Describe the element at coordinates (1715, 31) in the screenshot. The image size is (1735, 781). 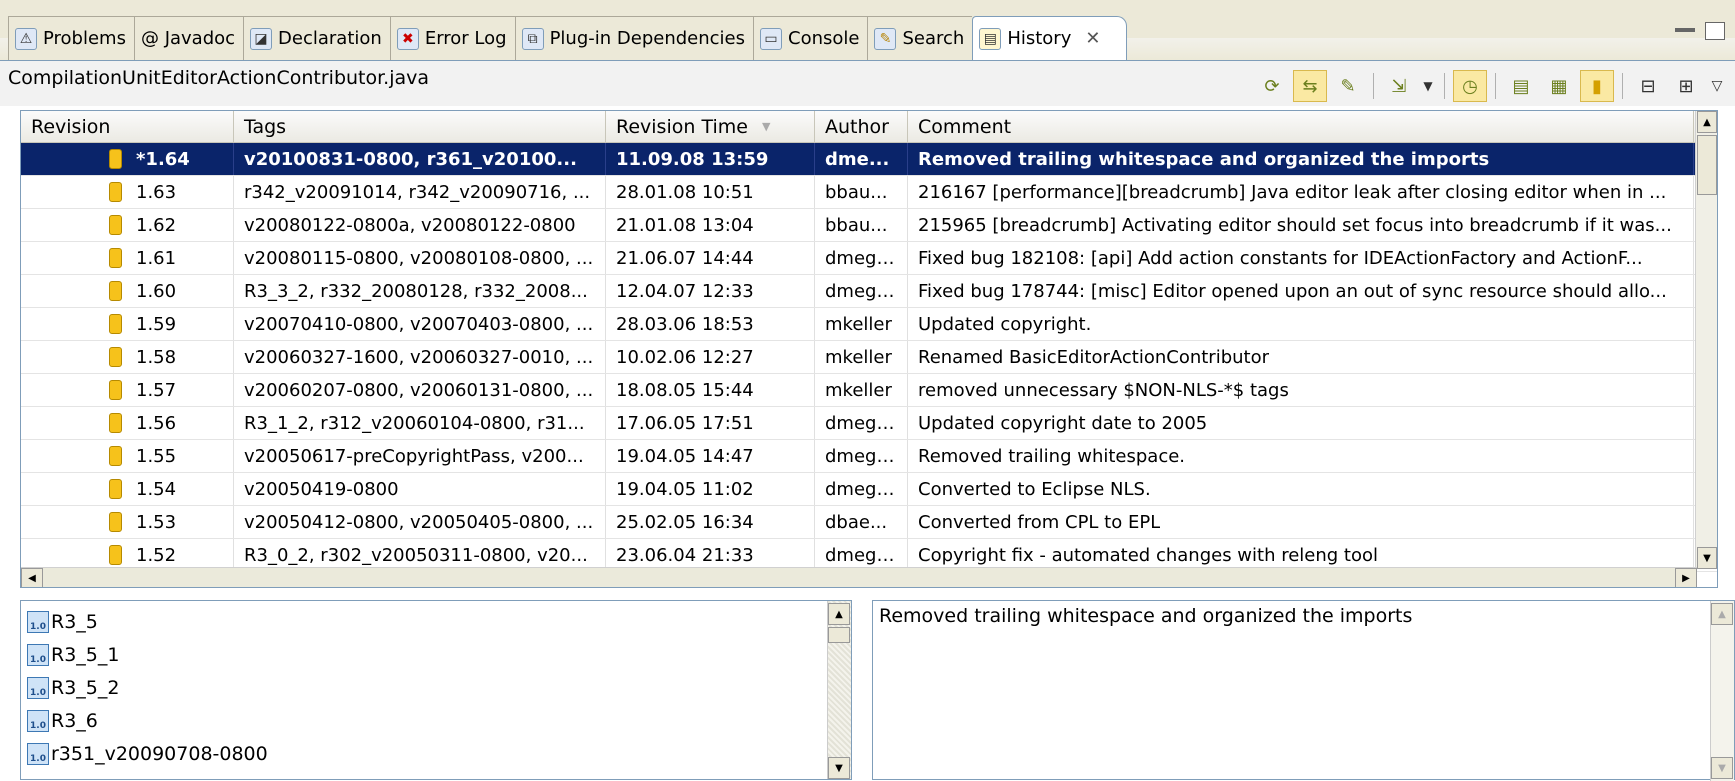
I see `maximize-icon` at that location.